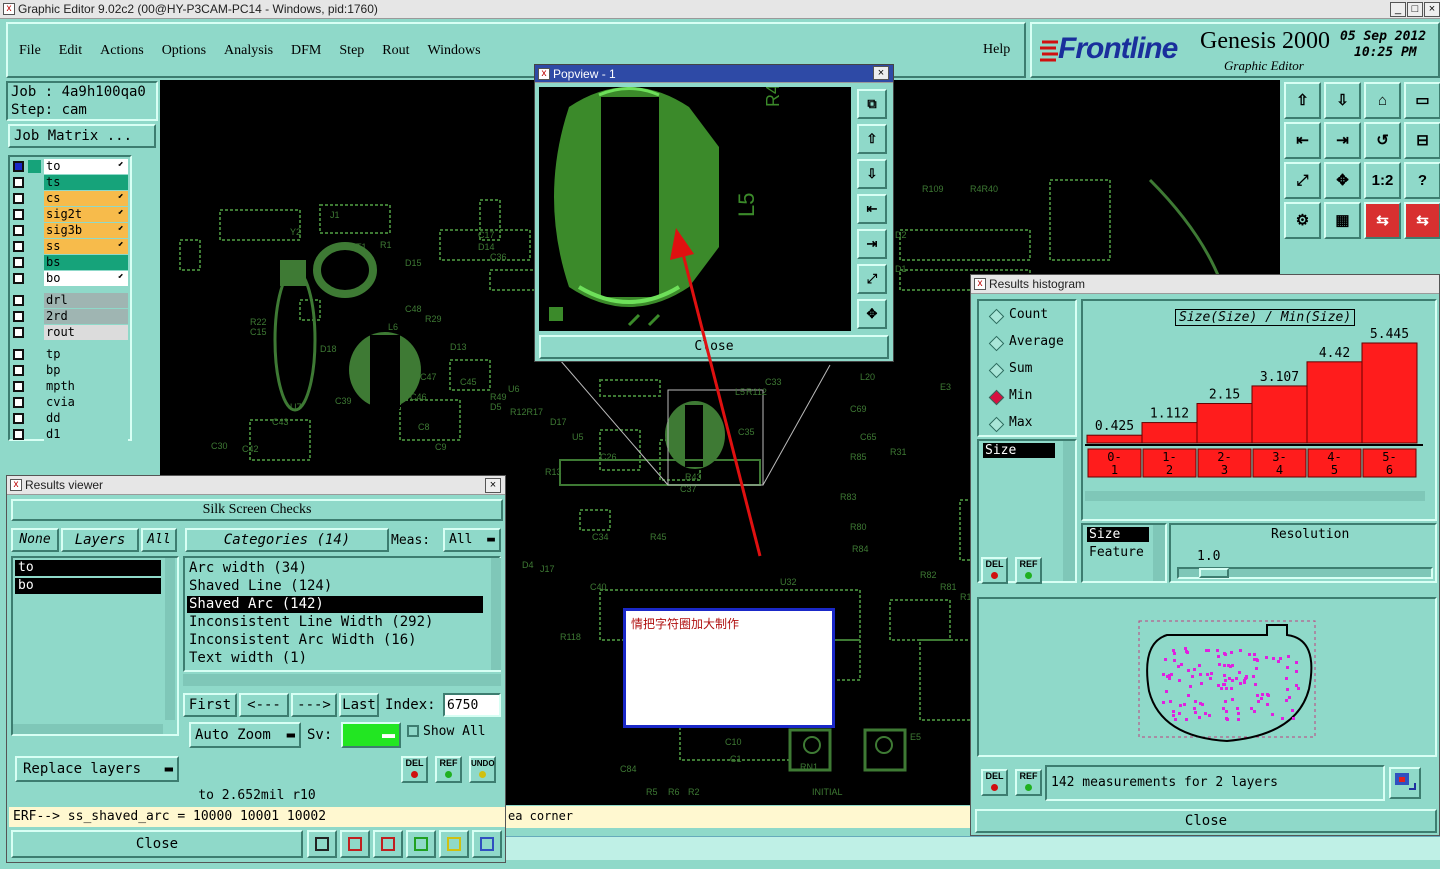 The height and width of the screenshot is (869, 1440). Describe the element at coordinates (872, 244) in the screenshot. I see `popview-tool-5-icon: ⇥` at that location.